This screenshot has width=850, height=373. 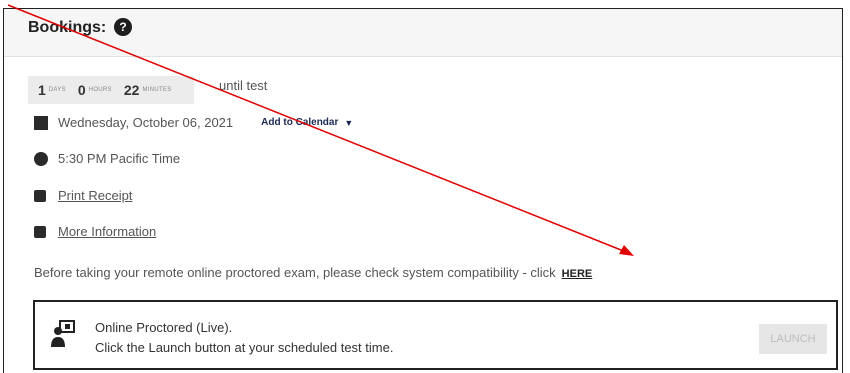 What do you see at coordinates (40, 231) in the screenshot?
I see `info-icon` at bounding box center [40, 231].